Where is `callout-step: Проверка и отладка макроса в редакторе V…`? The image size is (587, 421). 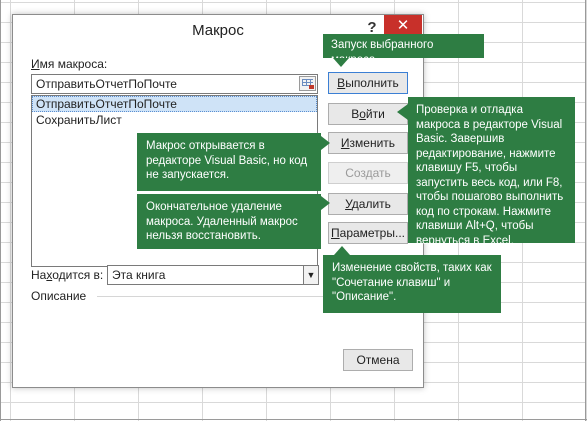 callout-step: Проверка и отладка макроса в редакторе V… is located at coordinates (491, 172).